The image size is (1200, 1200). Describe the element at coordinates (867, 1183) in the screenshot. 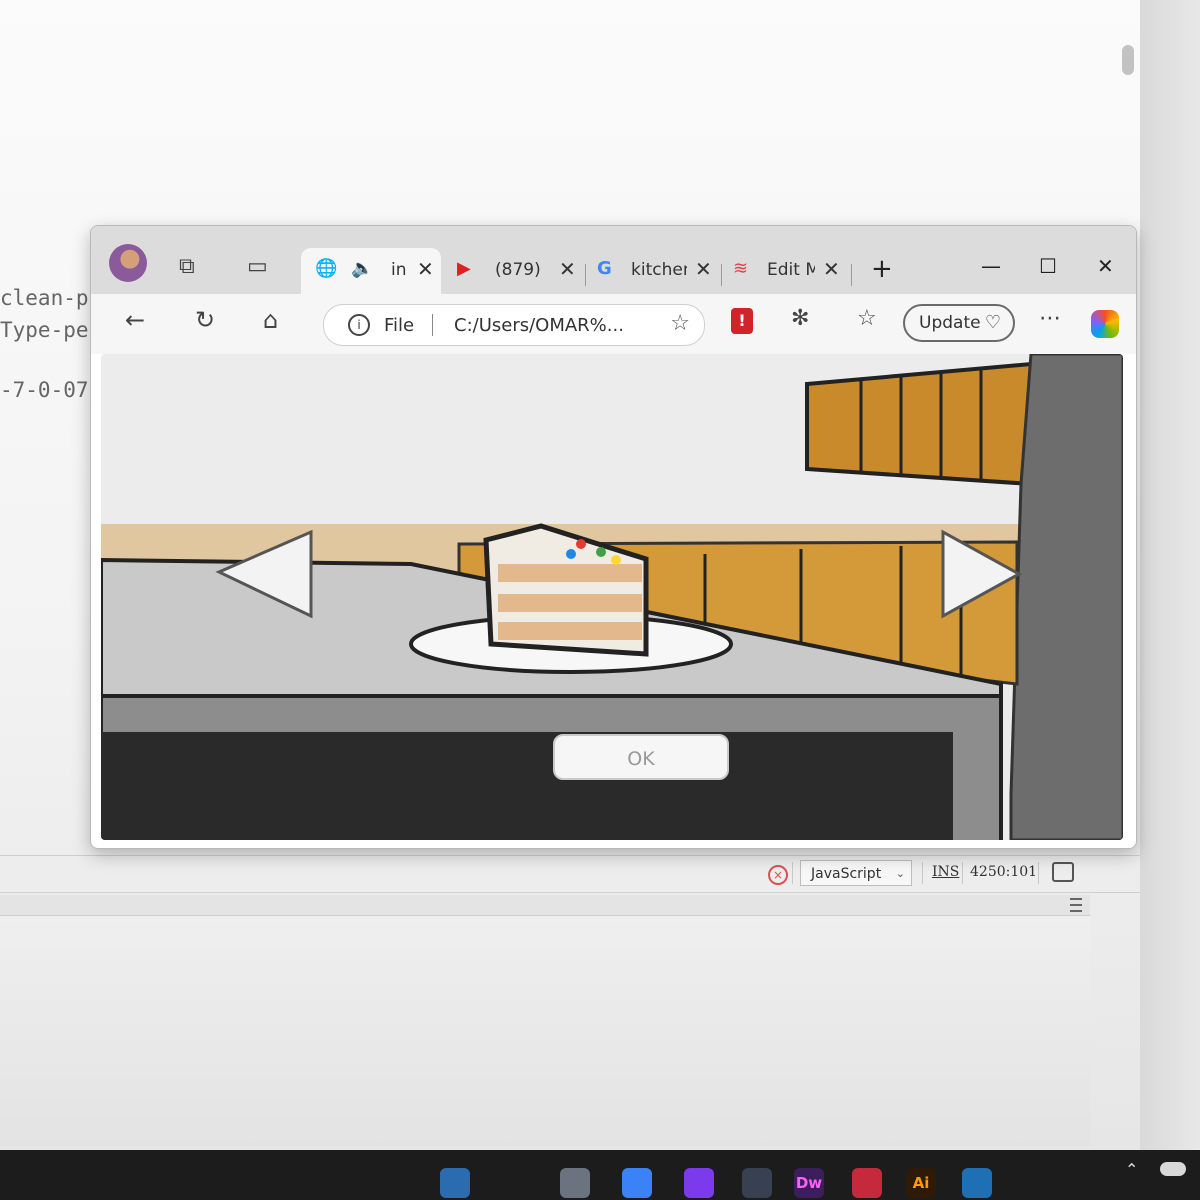

I see `creative-cloud-icon` at that location.